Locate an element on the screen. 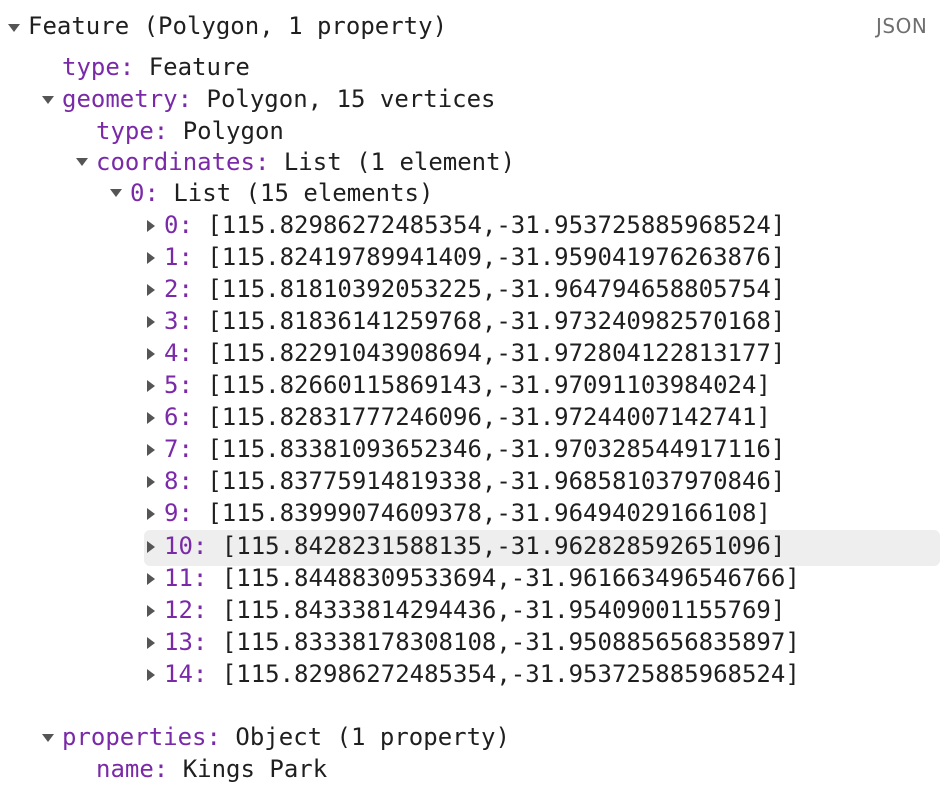  geometry-expand-icon is located at coordinates (48, 100).